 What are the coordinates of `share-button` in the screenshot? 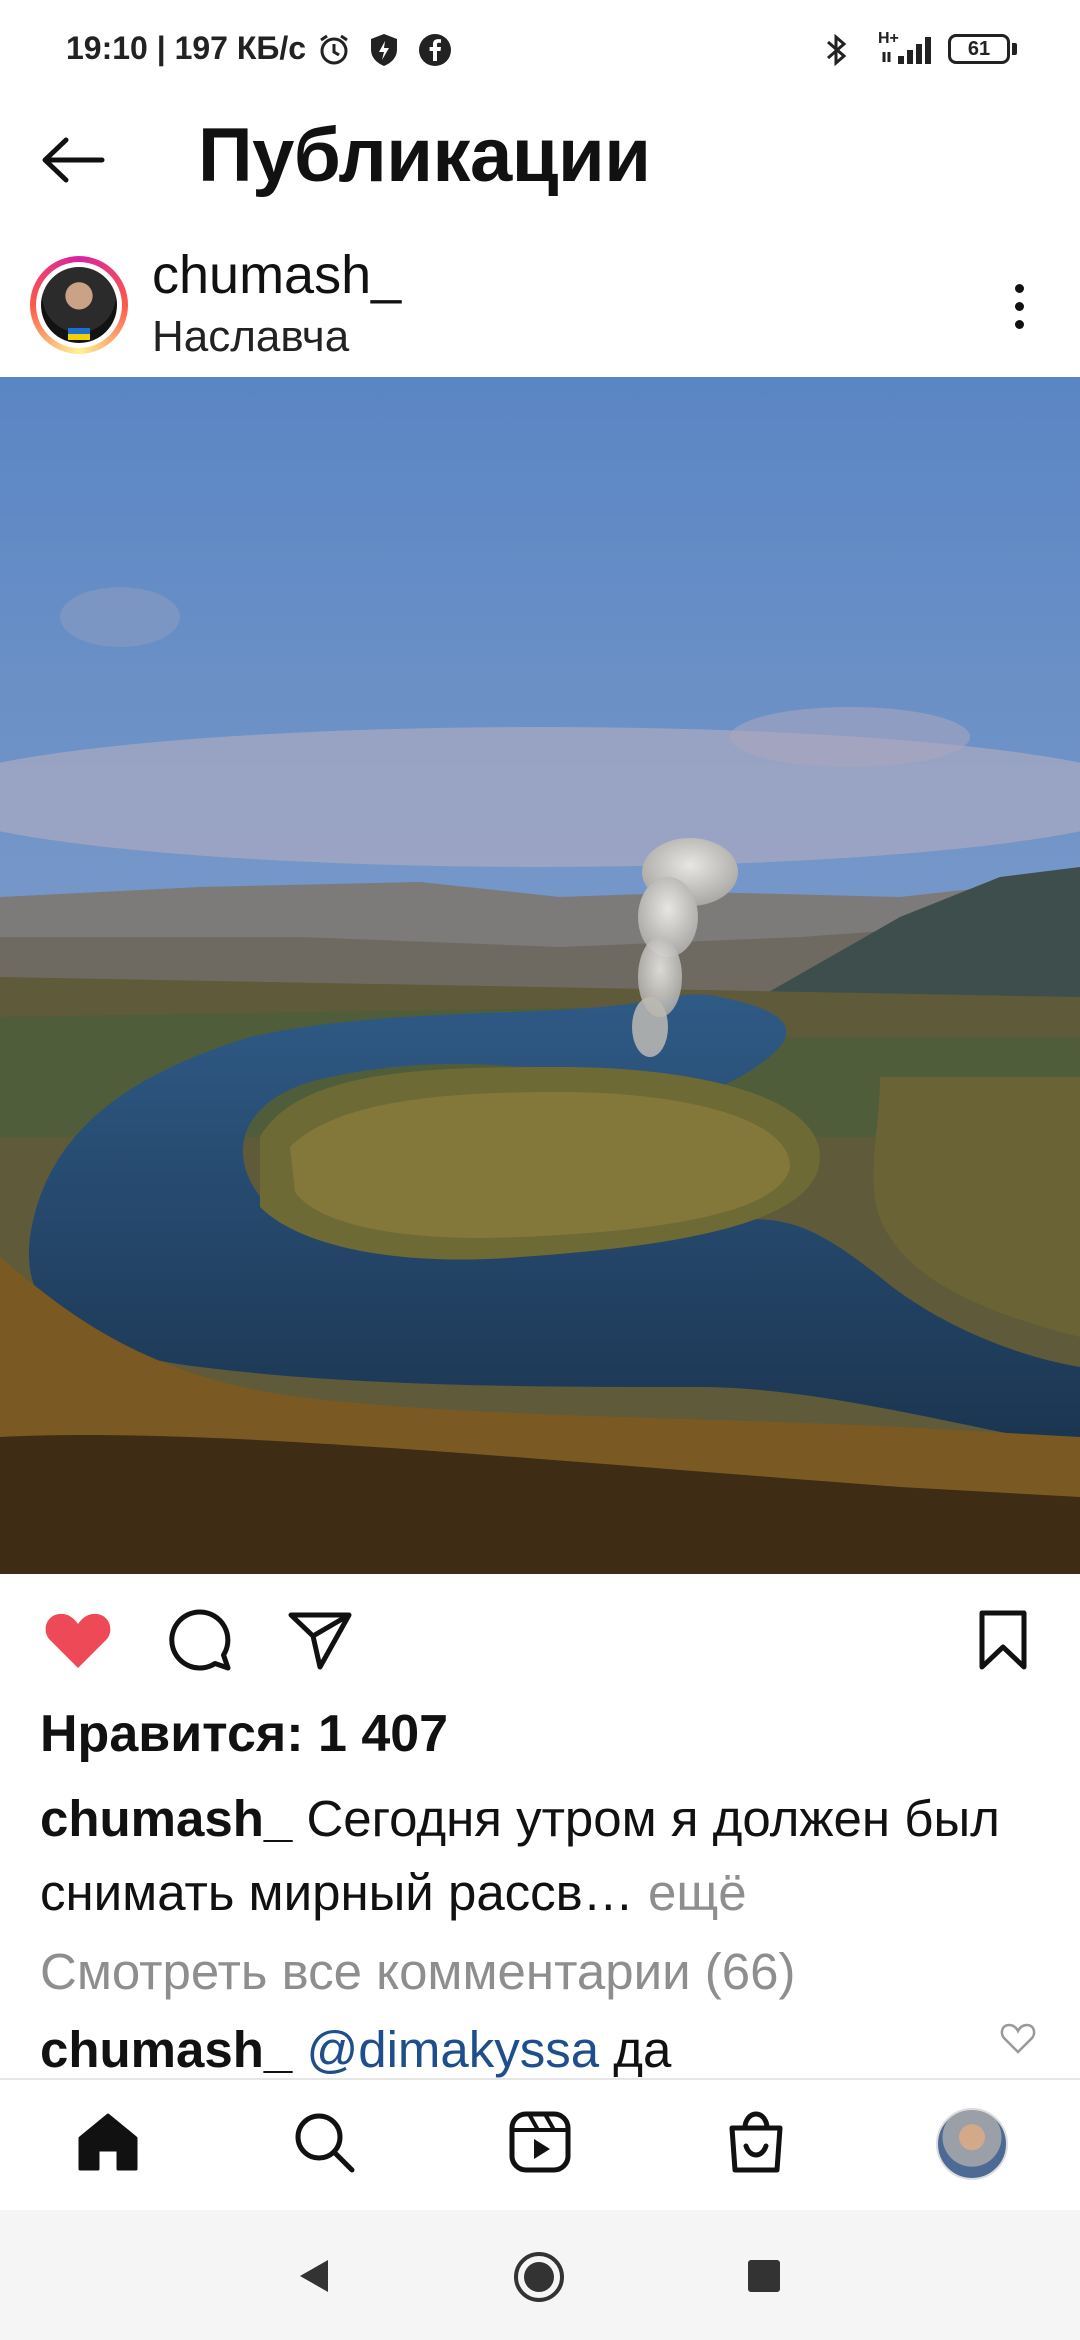 It's located at (320, 1640).